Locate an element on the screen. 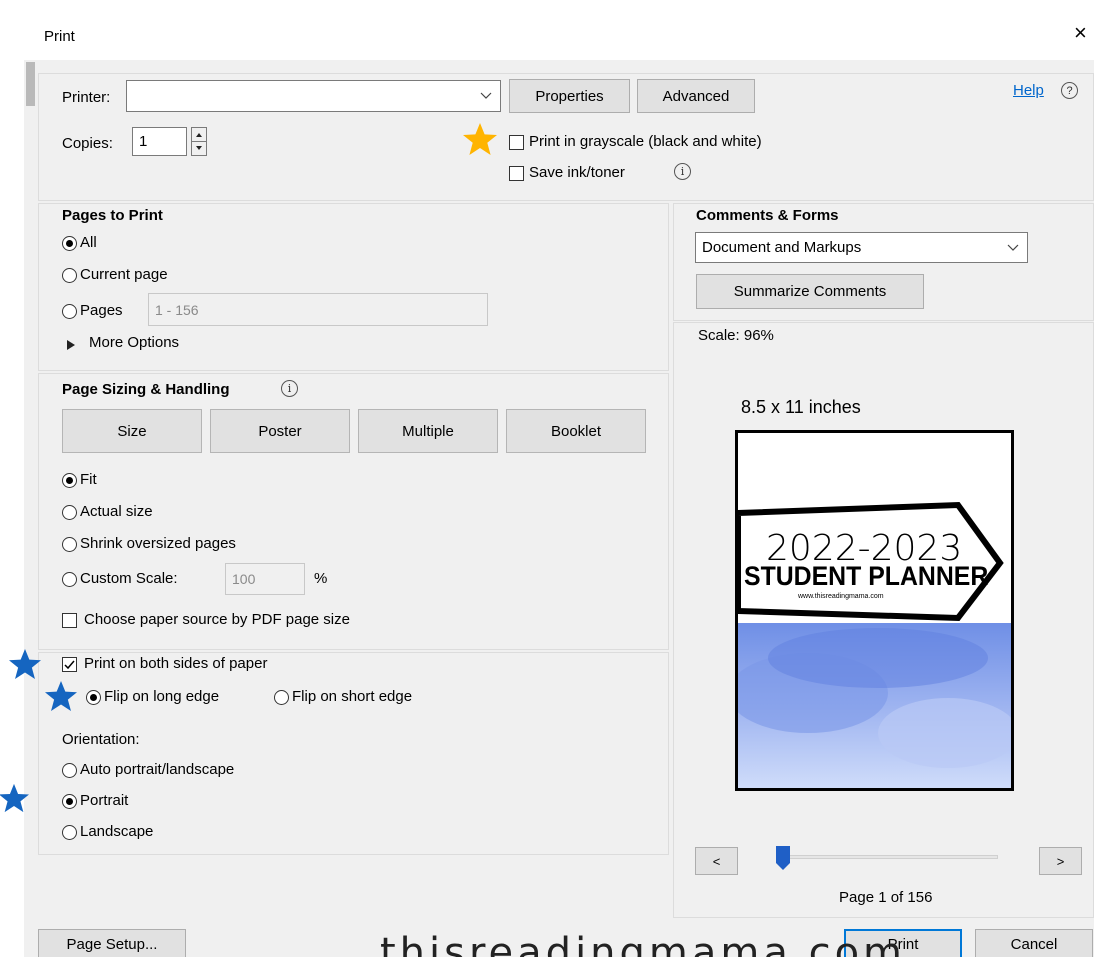  copies-value: 1 is located at coordinates (143, 141).